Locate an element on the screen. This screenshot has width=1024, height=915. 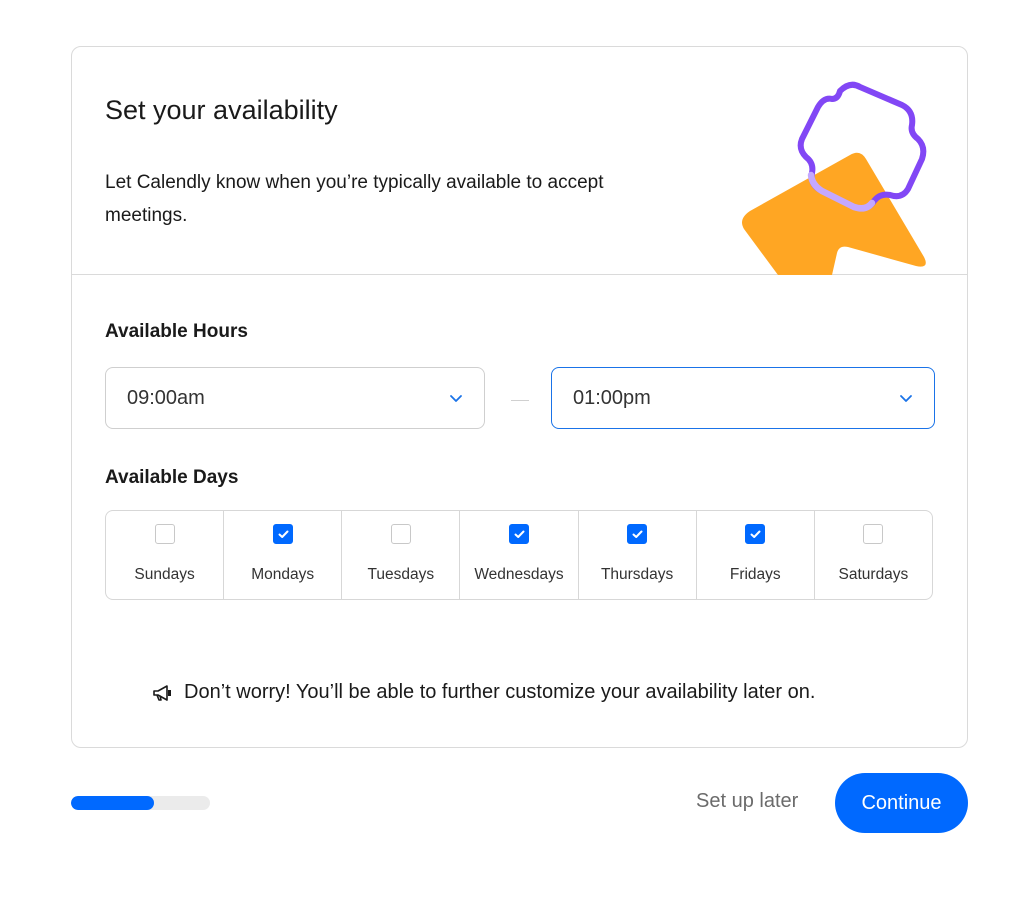
onboarding-progress-bar is located at coordinates (140, 803).